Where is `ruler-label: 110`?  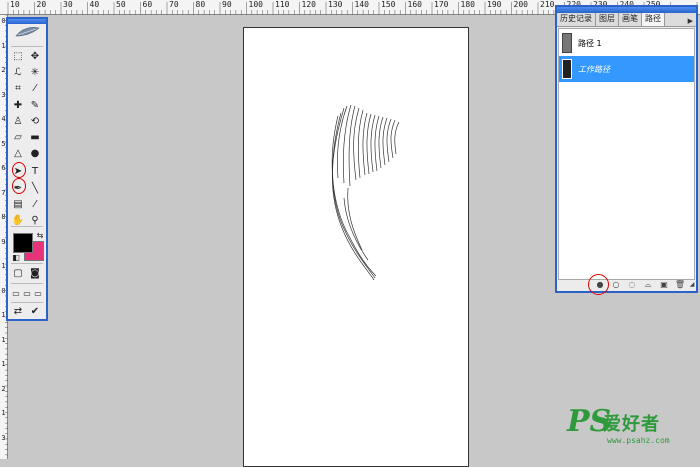 ruler-label: 110 is located at coordinates (282, 4).